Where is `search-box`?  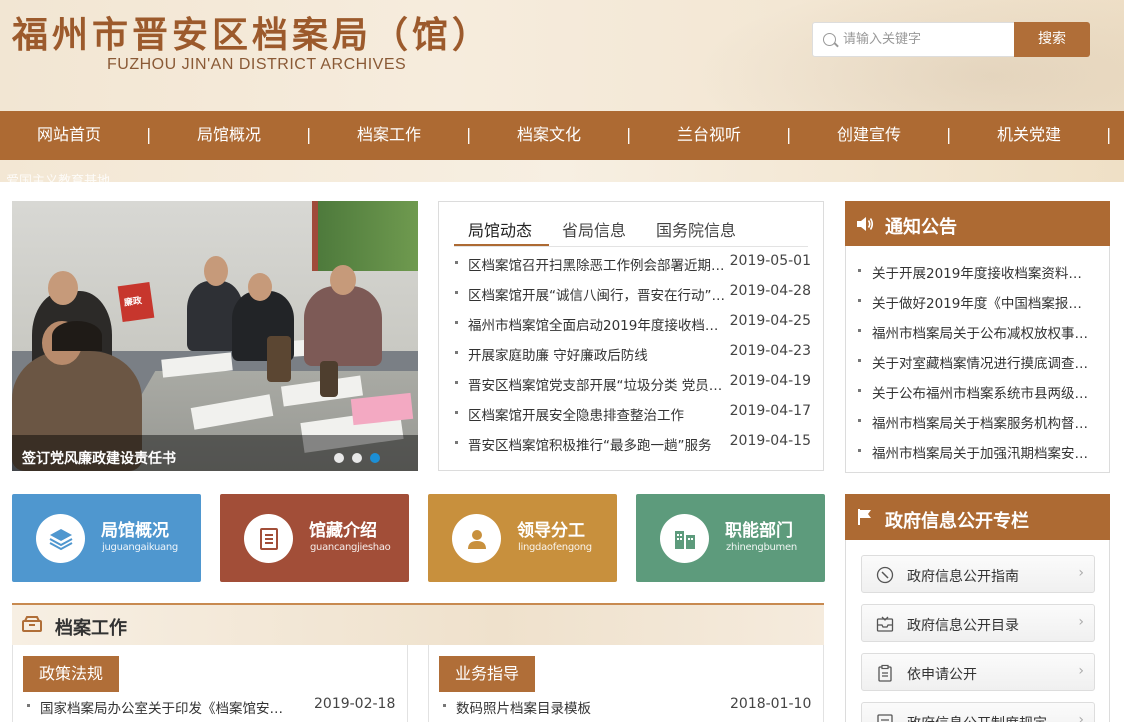
search-box is located at coordinates (913, 39).